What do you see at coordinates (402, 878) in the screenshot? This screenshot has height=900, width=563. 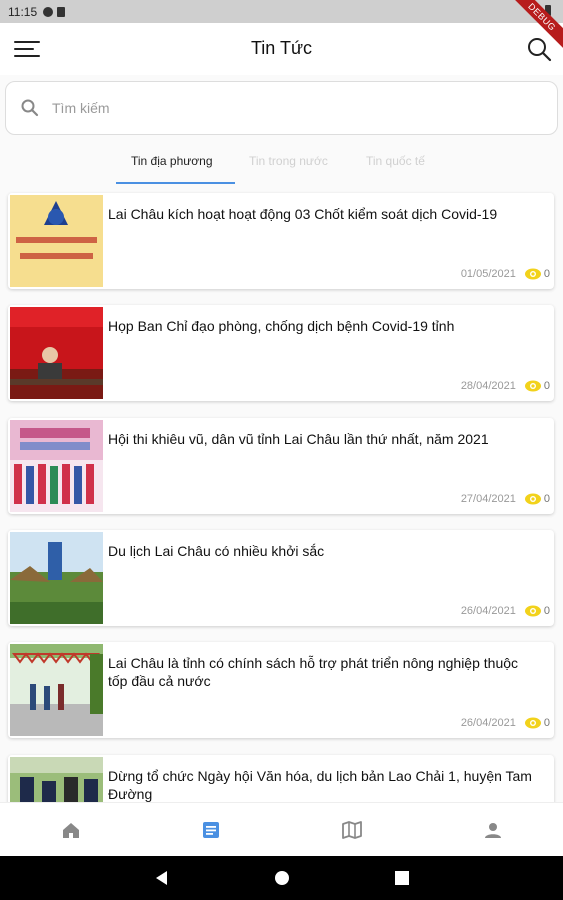 I see `recents-icon` at bounding box center [402, 878].